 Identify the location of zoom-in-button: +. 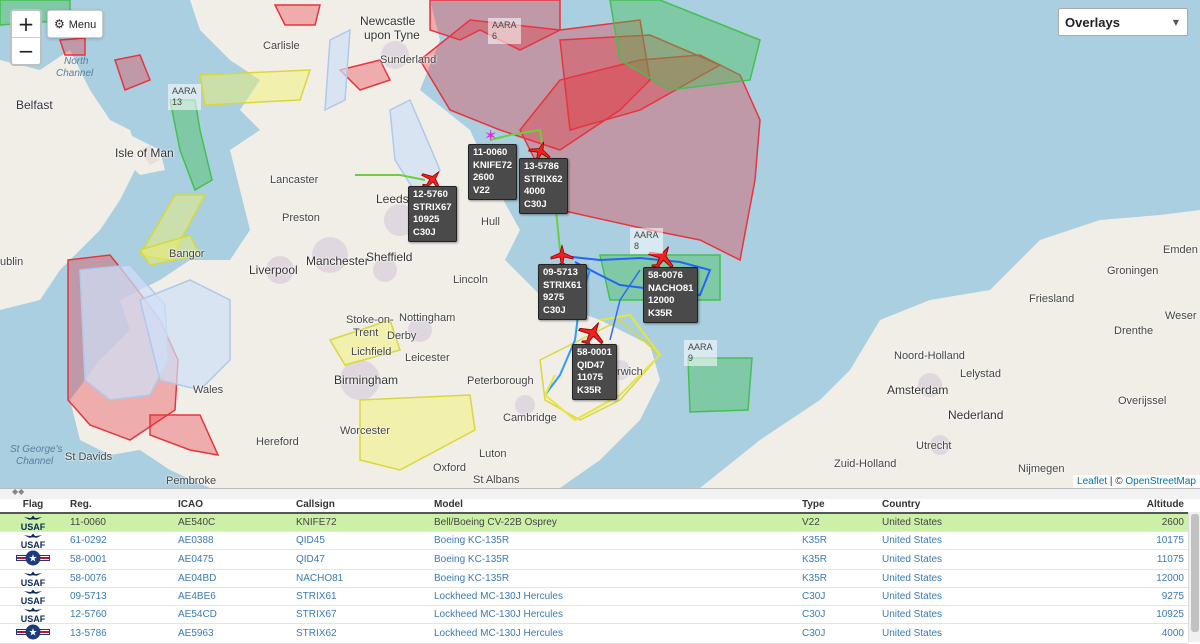
(26, 24).